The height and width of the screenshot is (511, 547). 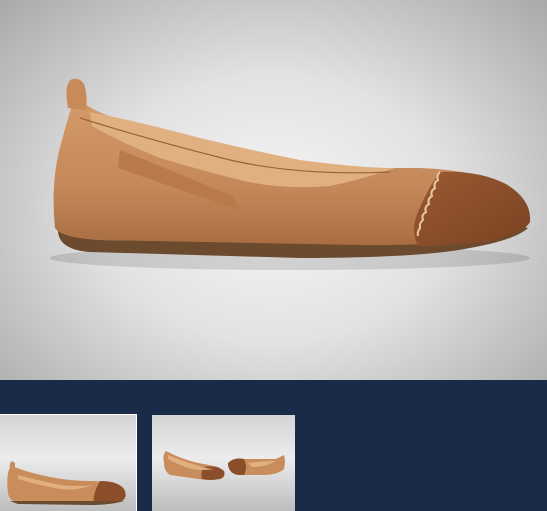 I want to click on heel-tab, so click(x=76, y=94).